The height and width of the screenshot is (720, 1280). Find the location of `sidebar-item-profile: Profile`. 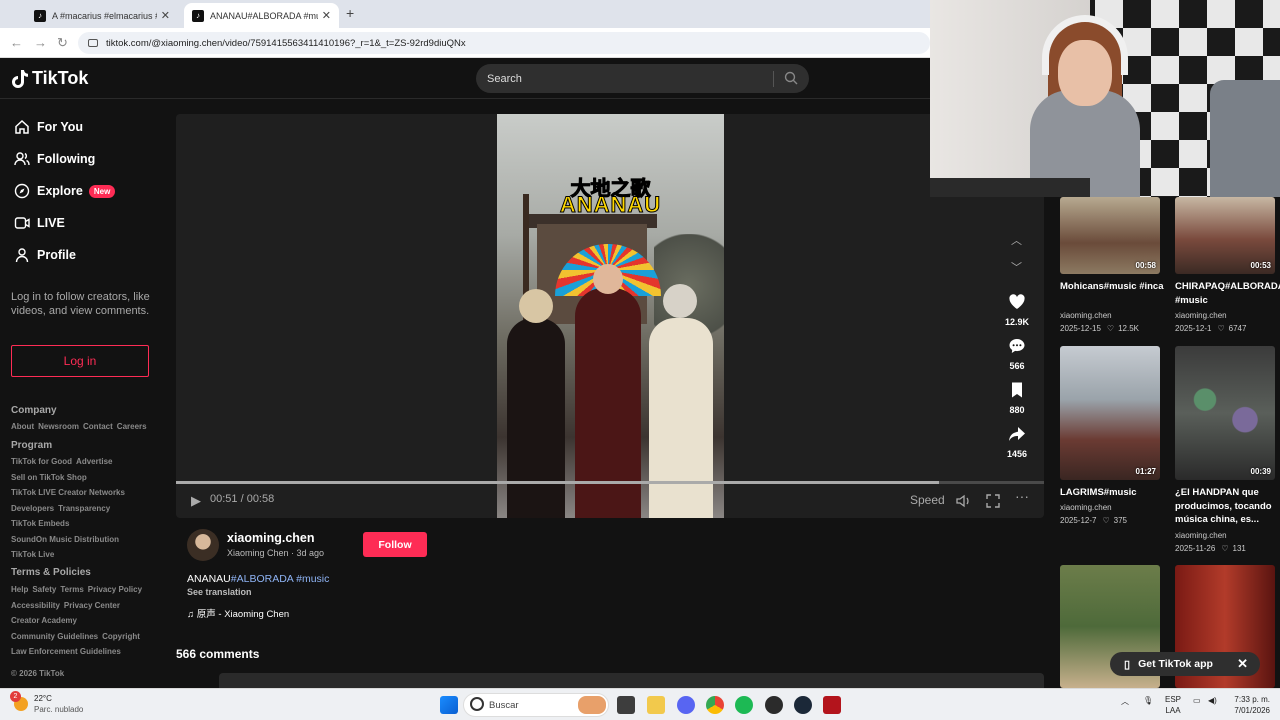

sidebar-item-profile: Profile is located at coordinates (45, 255).